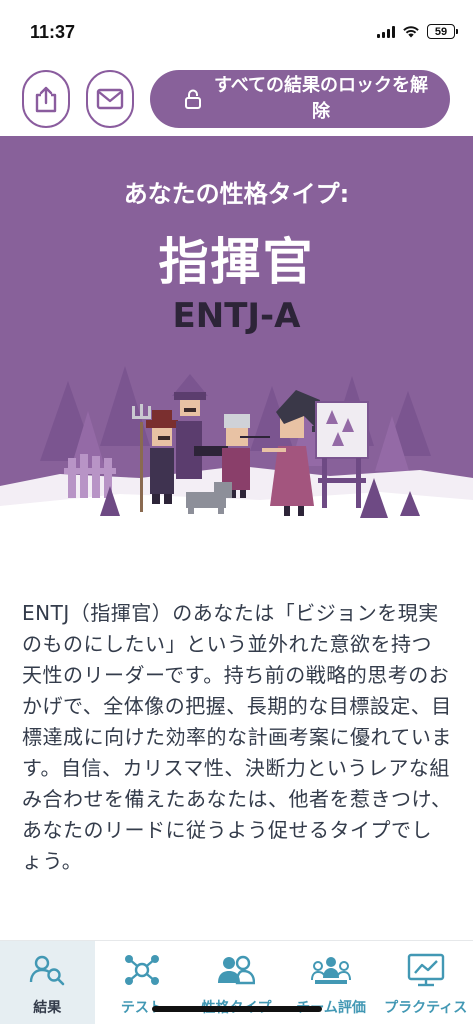  Describe the element at coordinates (386, 31) in the screenshot. I see `signal-icon` at that location.